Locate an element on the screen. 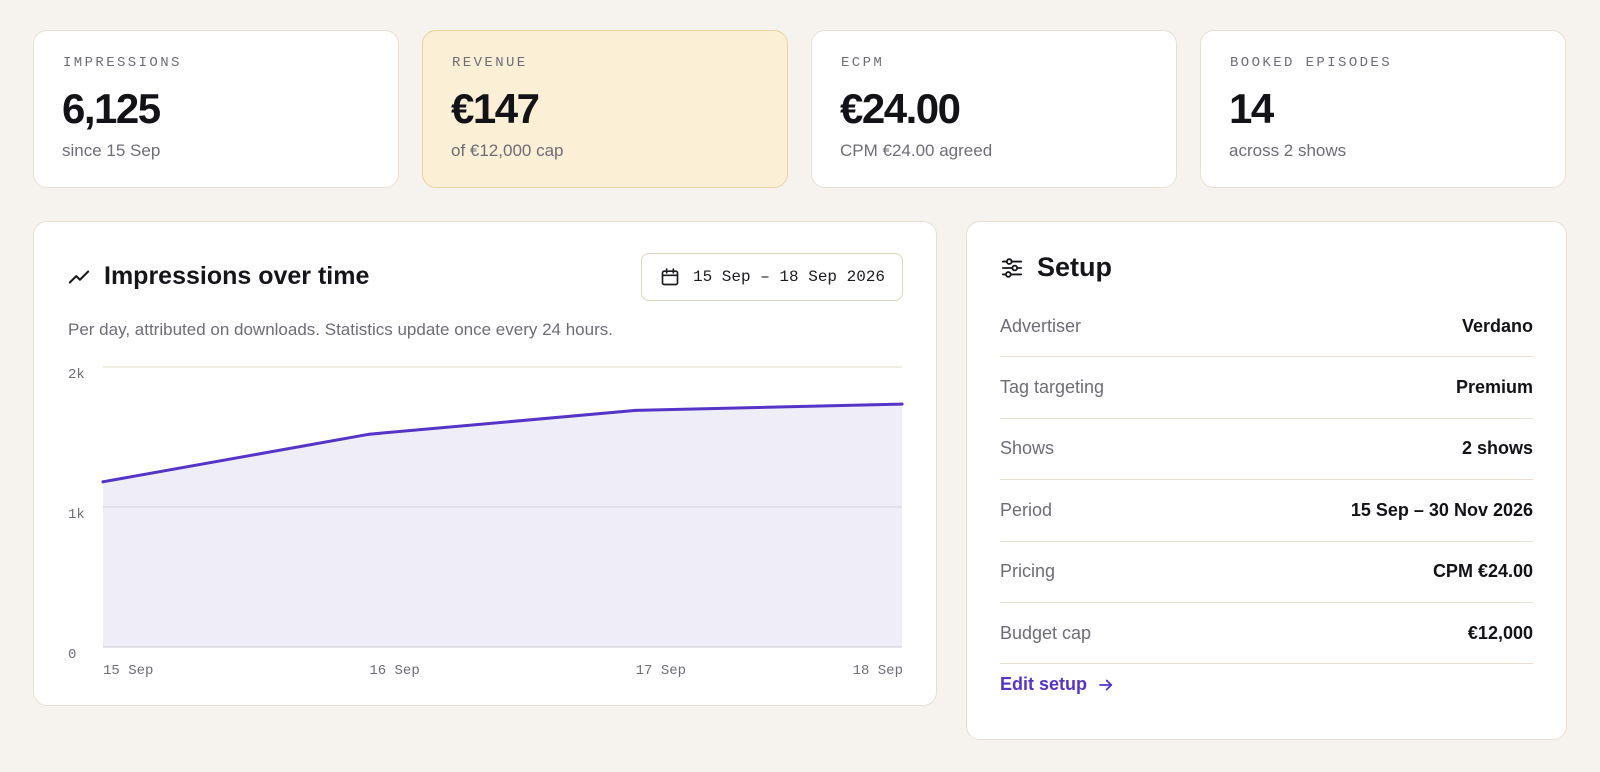 The height and width of the screenshot is (772, 1600). stat-value: €147 is located at coordinates (495, 108).